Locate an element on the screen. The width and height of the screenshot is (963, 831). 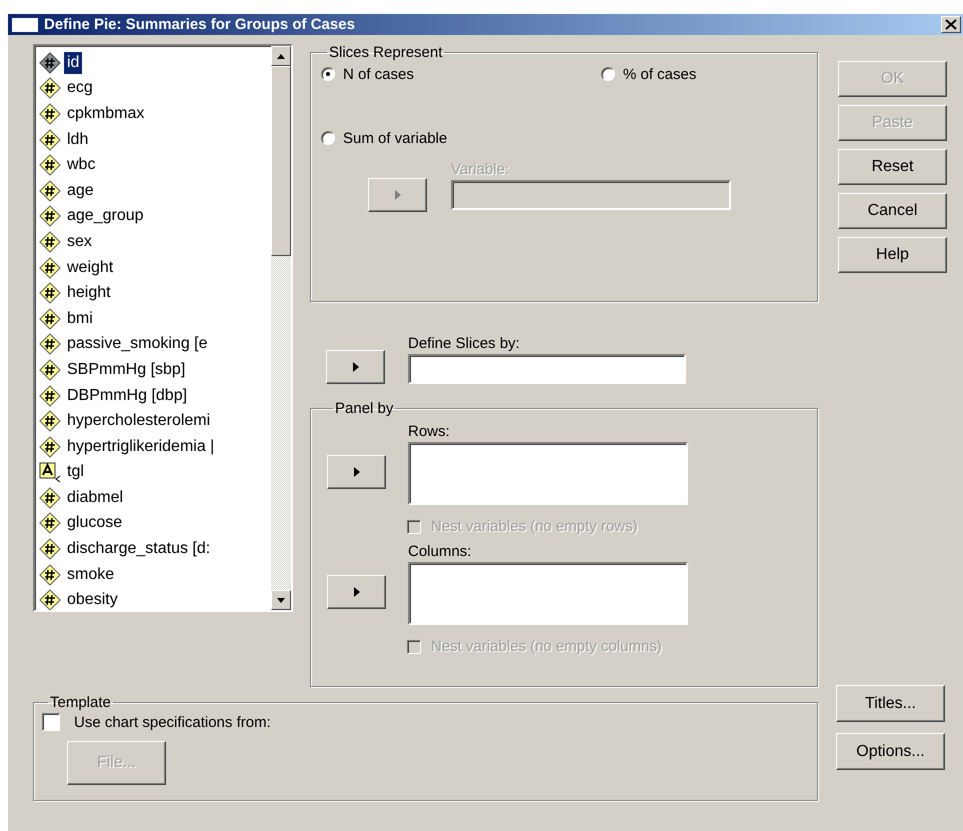
field-label: Define Slices by: is located at coordinates (464, 343).